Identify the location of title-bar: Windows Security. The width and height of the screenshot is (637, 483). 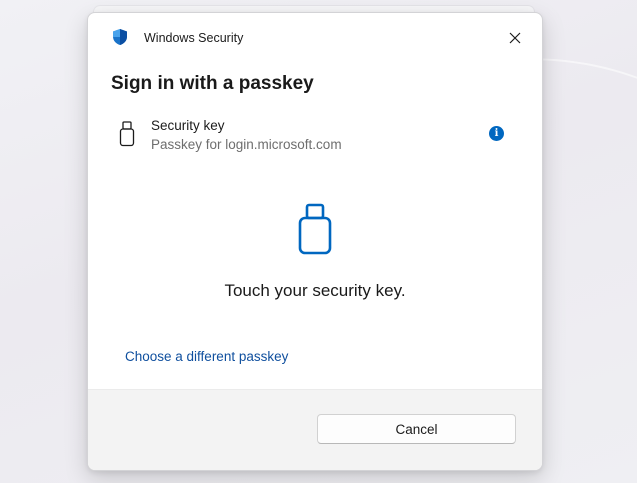
(315, 38).